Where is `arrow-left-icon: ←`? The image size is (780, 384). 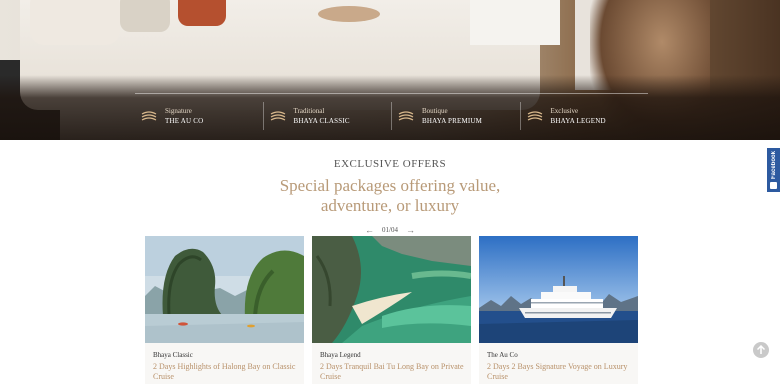 arrow-left-icon: ← is located at coordinates (369, 230).